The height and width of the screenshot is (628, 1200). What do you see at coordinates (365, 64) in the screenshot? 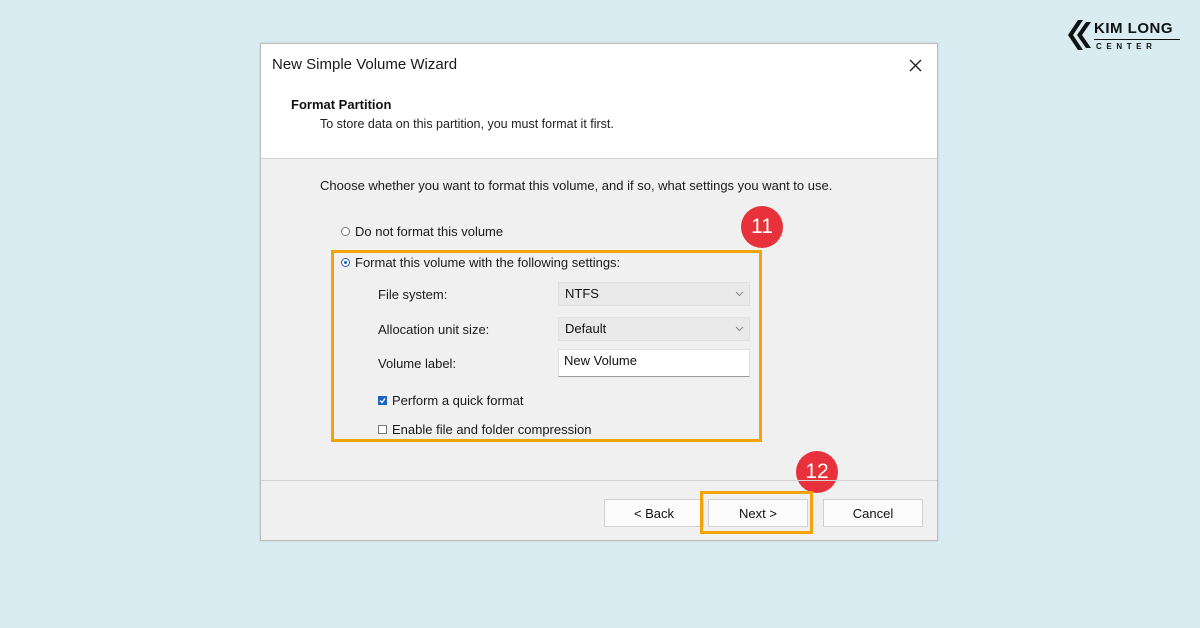
I see `dialog-title: New Simple Volume Wizard` at bounding box center [365, 64].